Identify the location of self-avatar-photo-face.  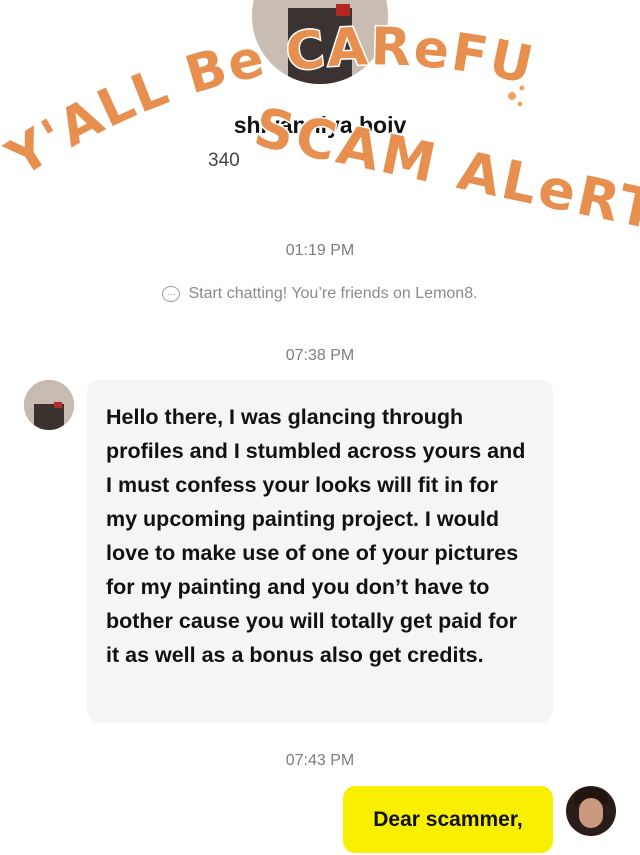
(591, 813).